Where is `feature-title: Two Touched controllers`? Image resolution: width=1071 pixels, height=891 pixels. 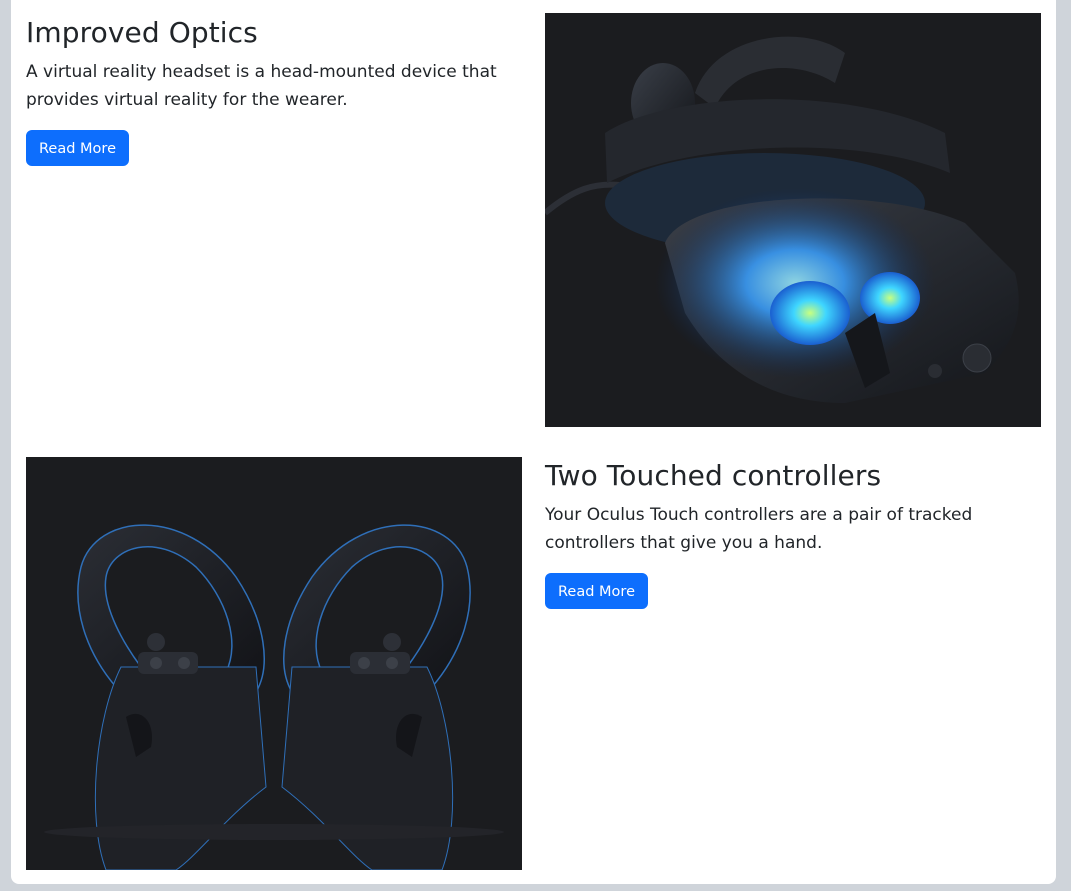
feature-title: Two Touched controllers is located at coordinates (713, 475).